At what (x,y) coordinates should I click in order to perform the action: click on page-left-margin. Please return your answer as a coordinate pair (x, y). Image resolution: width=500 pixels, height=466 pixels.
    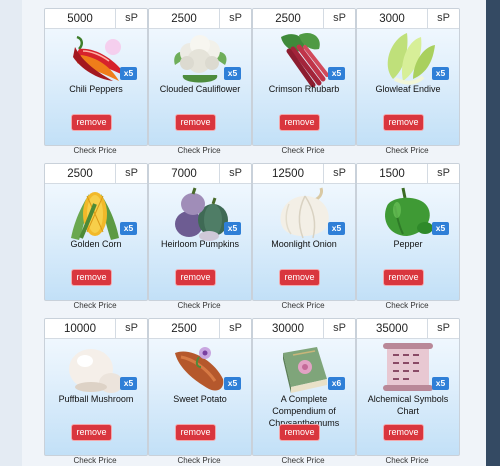
    Looking at the image, I should click on (11, 233).